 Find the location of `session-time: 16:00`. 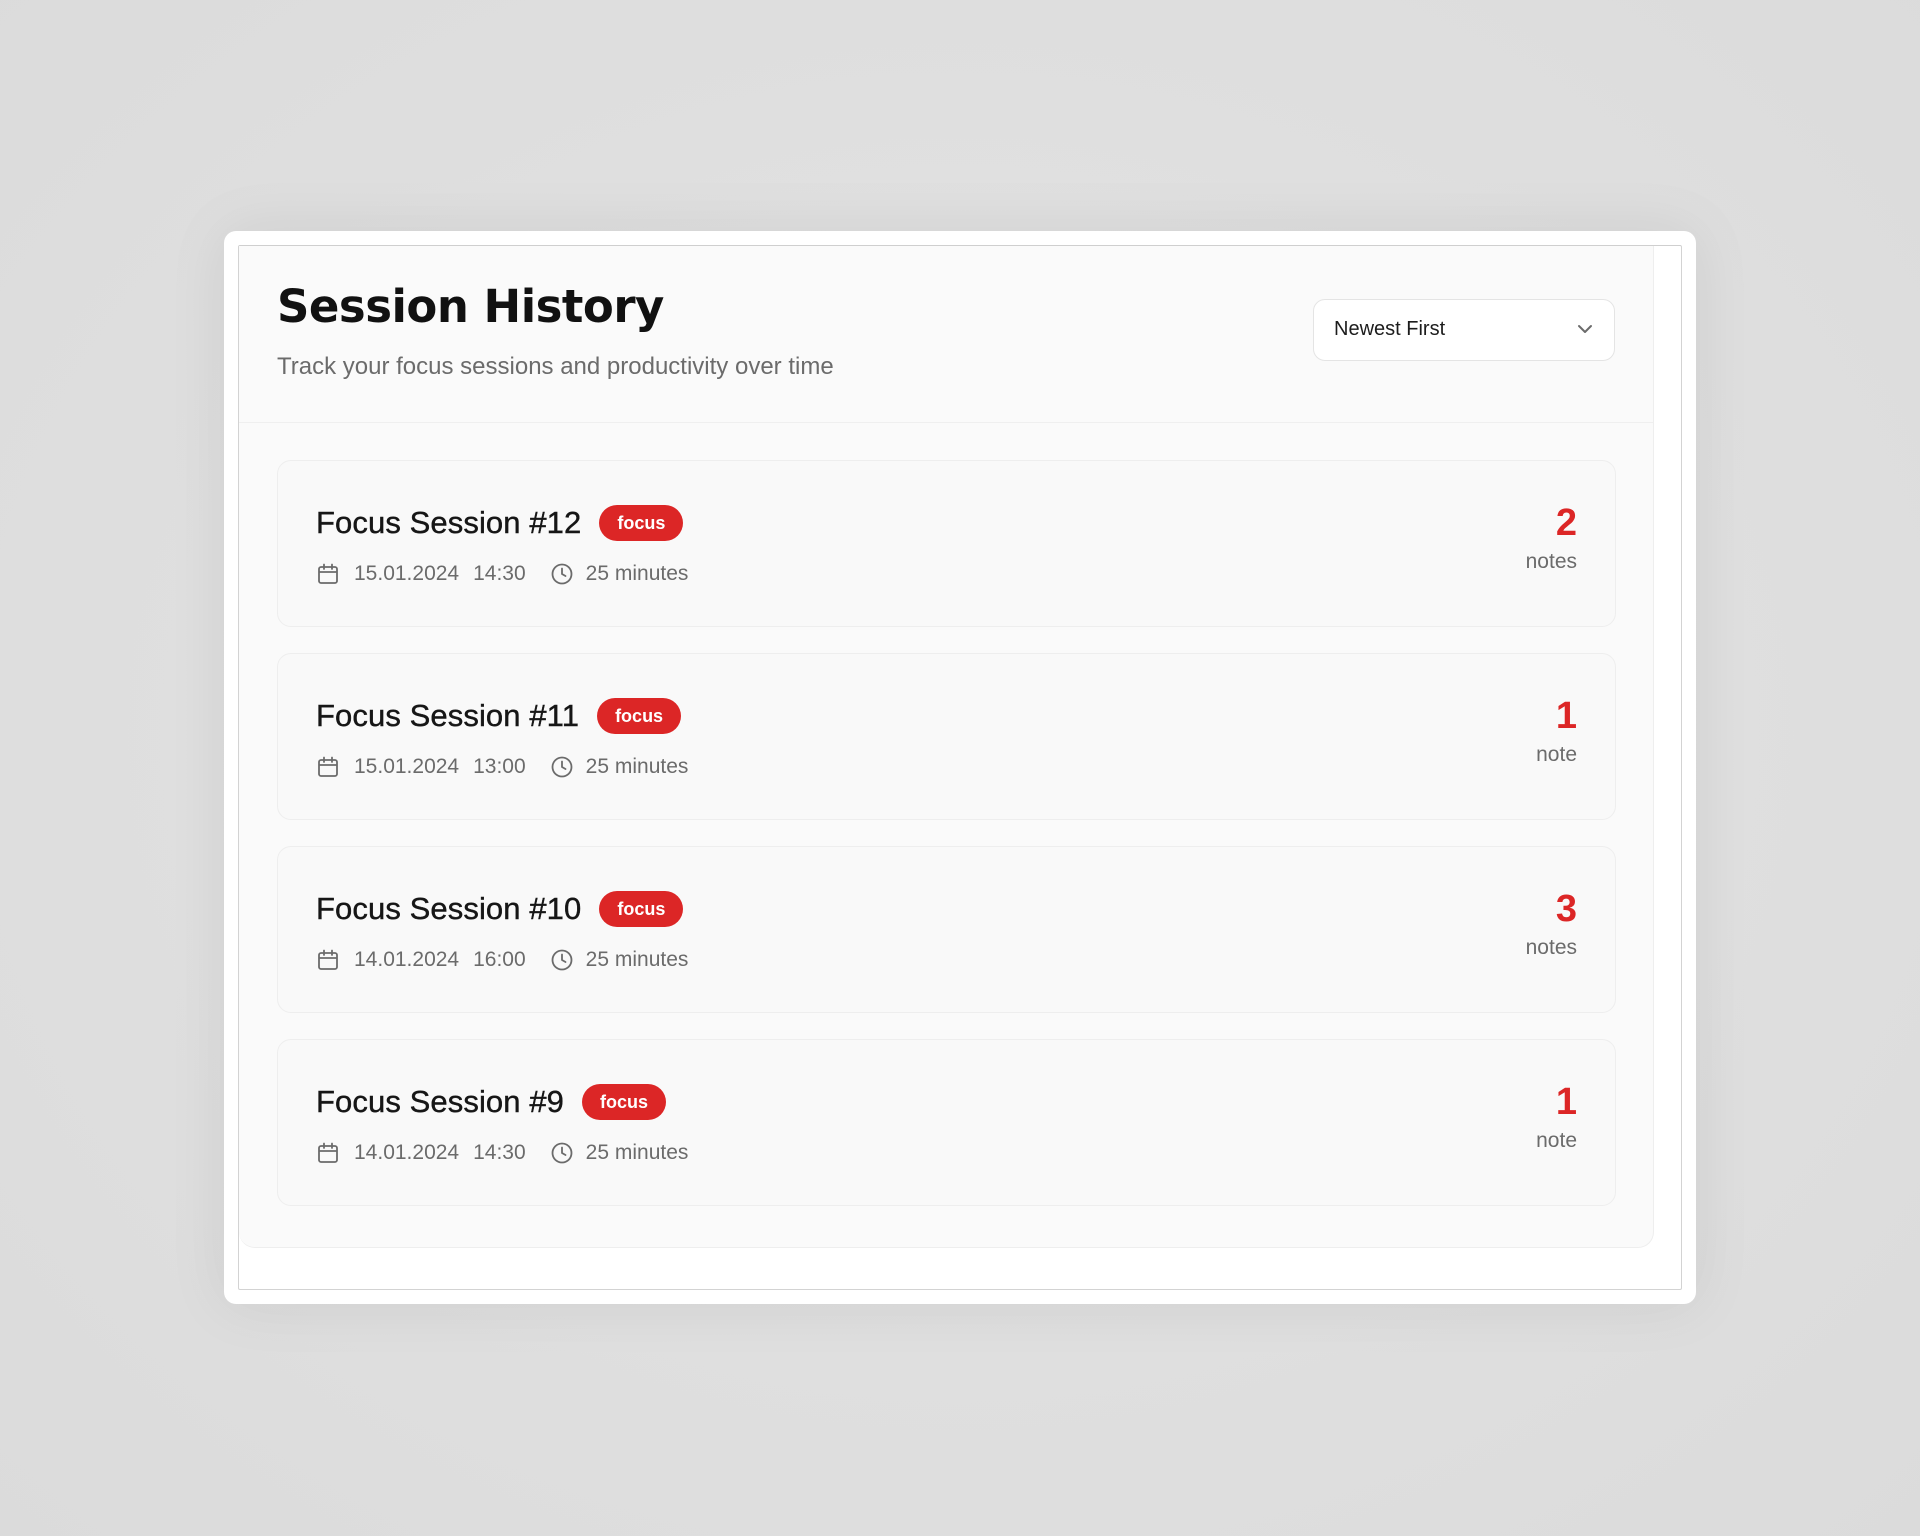

session-time: 16:00 is located at coordinates (499, 959).